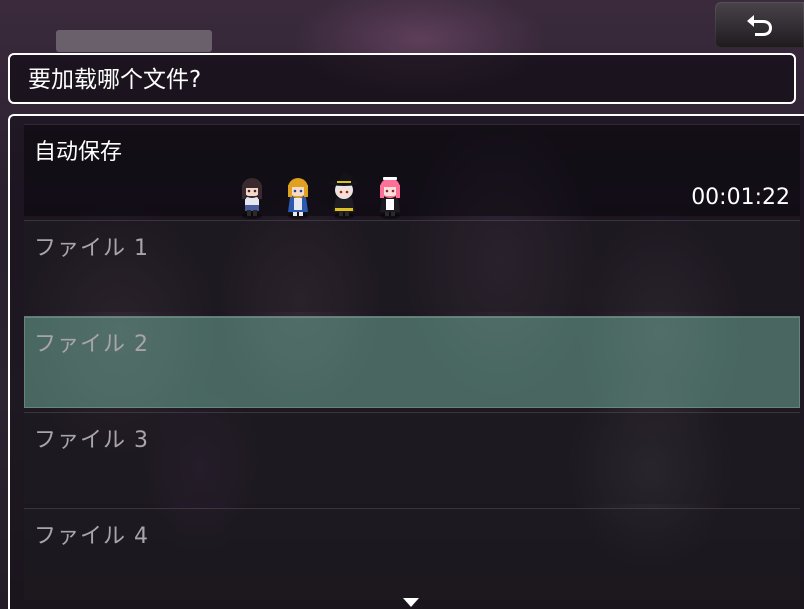 This screenshot has width=804, height=609. What do you see at coordinates (91, 536) in the screenshot?
I see `save-slot-label: ファイル 4` at bounding box center [91, 536].